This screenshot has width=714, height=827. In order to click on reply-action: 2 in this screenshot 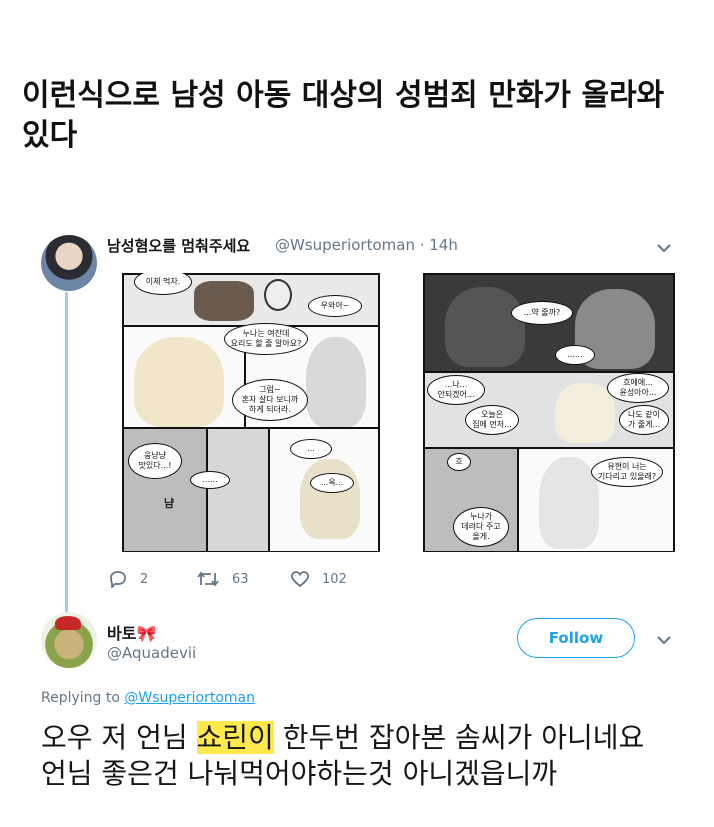, I will do `click(128, 579)`.